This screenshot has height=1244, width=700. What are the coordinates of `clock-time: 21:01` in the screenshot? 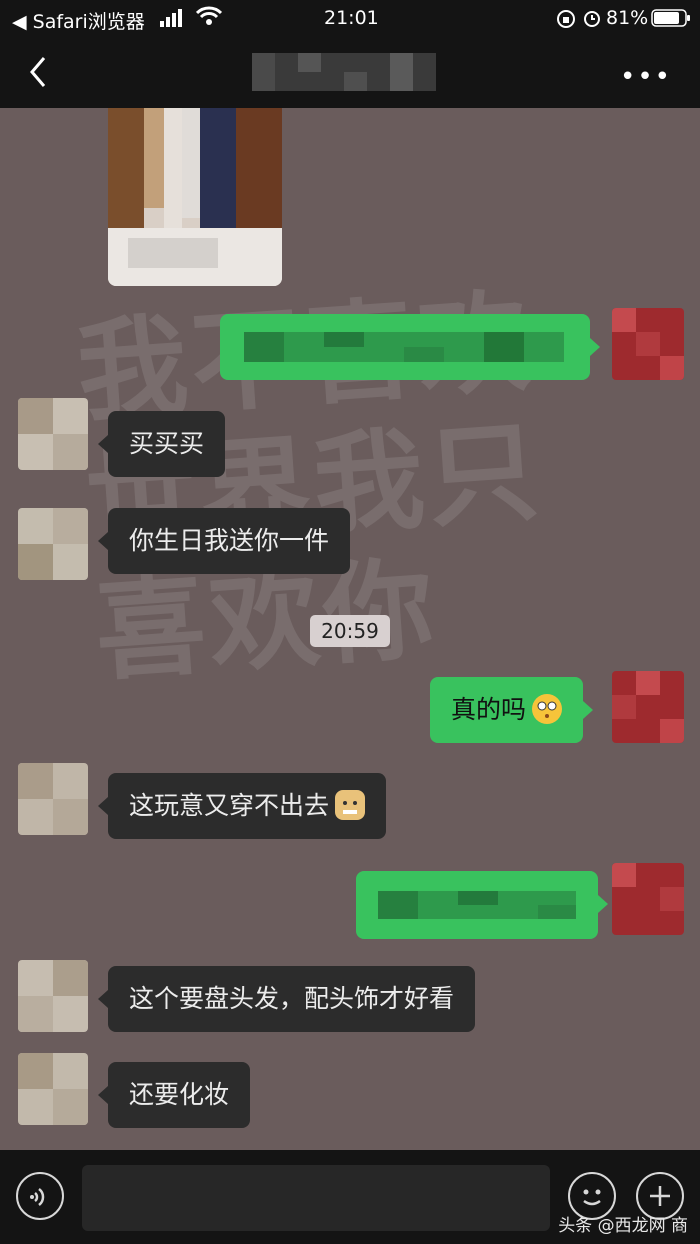 It's located at (351, 18).